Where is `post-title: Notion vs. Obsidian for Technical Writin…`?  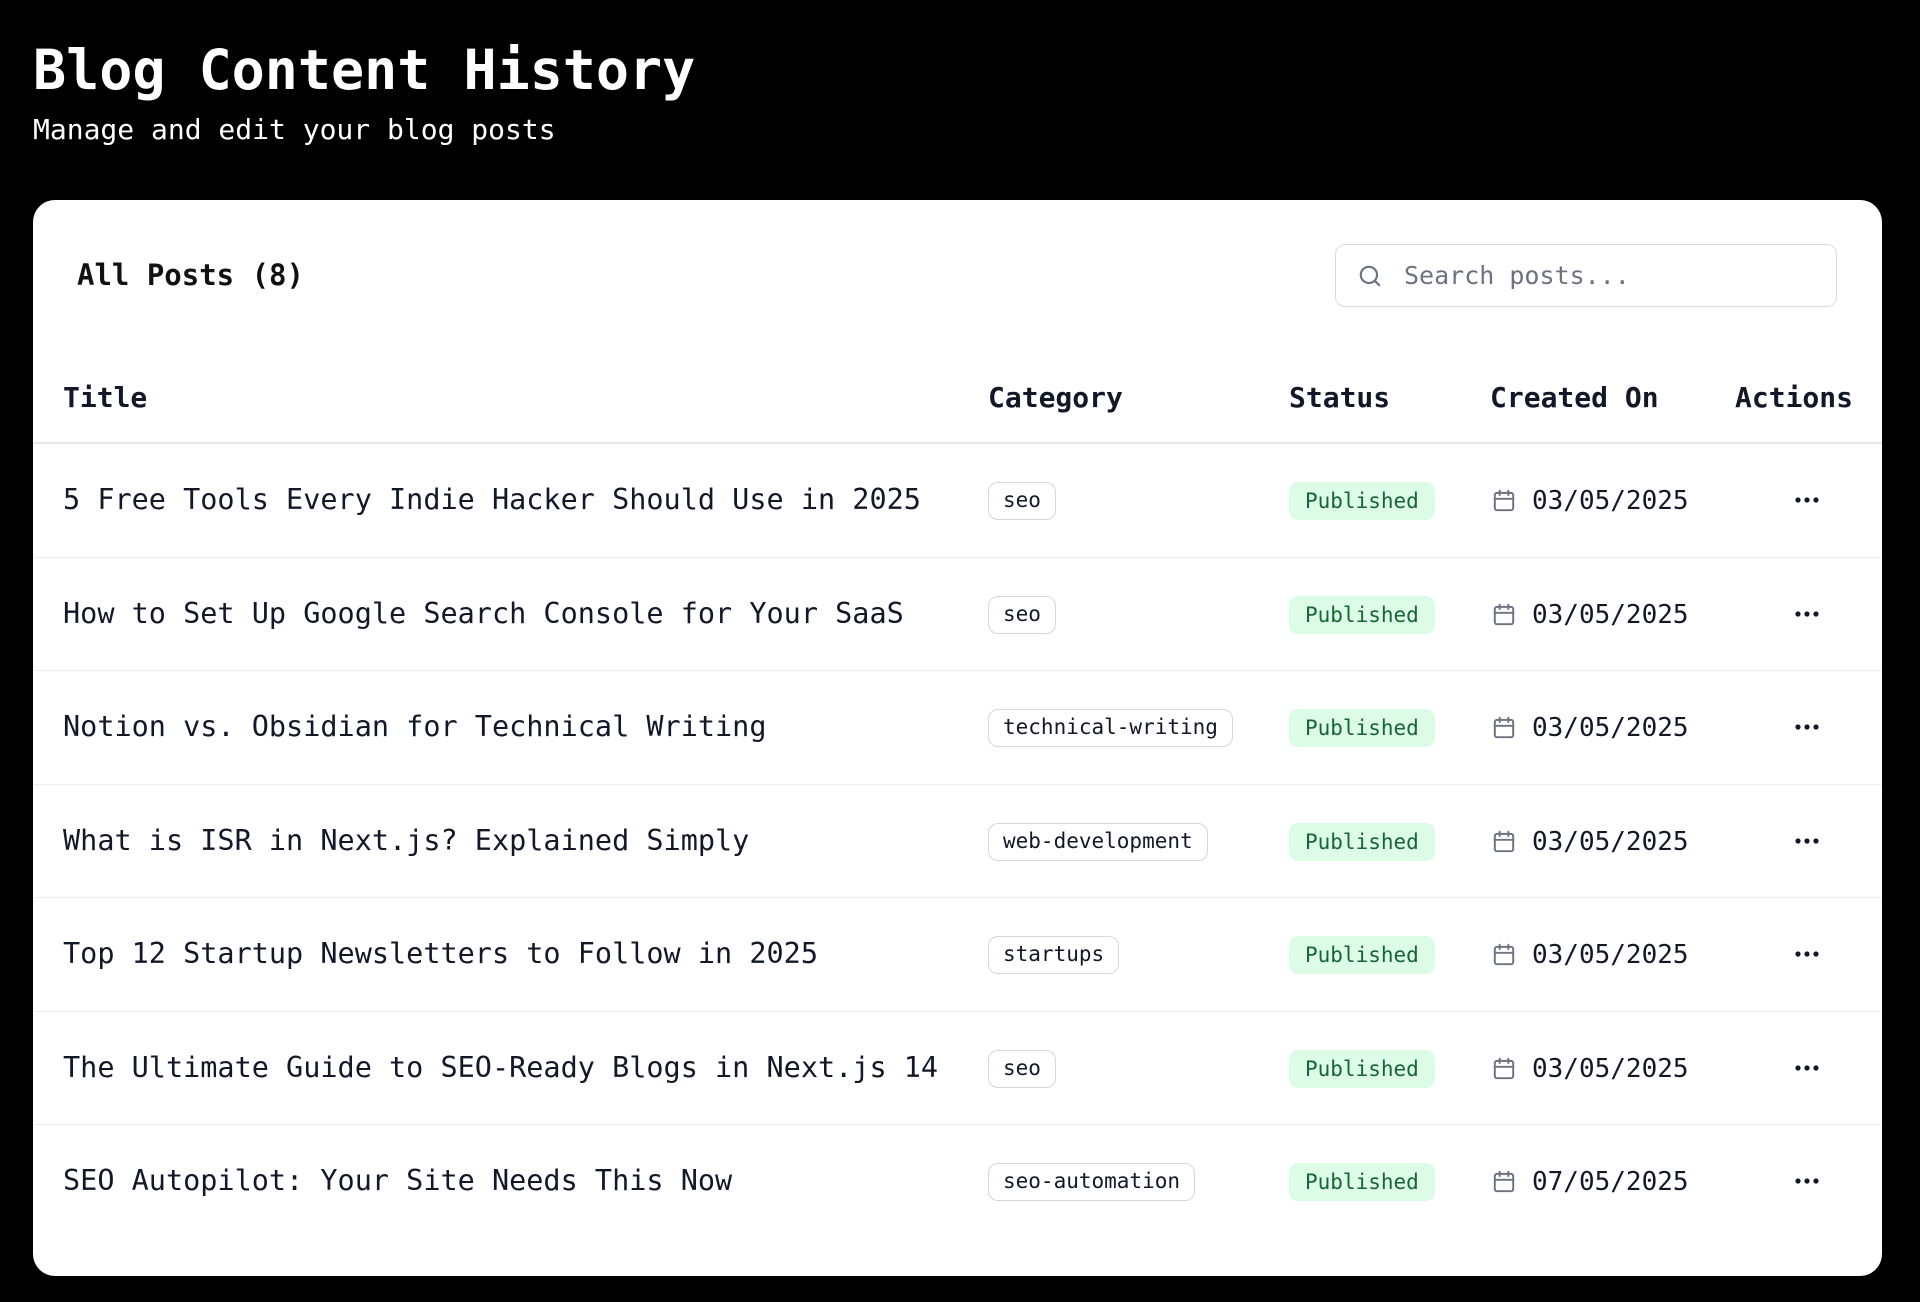 post-title: Notion vs. Obsidian for Technical Writin… is located at coordinates (415, 727).